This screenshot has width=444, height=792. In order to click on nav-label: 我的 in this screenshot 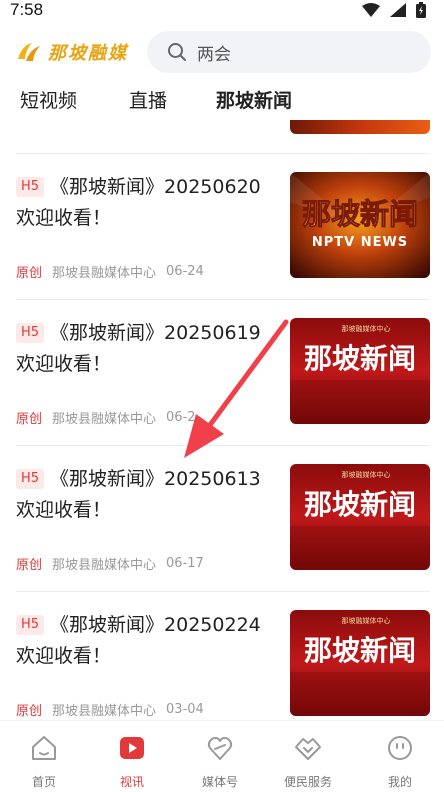, I will do `click(399, 782)`.